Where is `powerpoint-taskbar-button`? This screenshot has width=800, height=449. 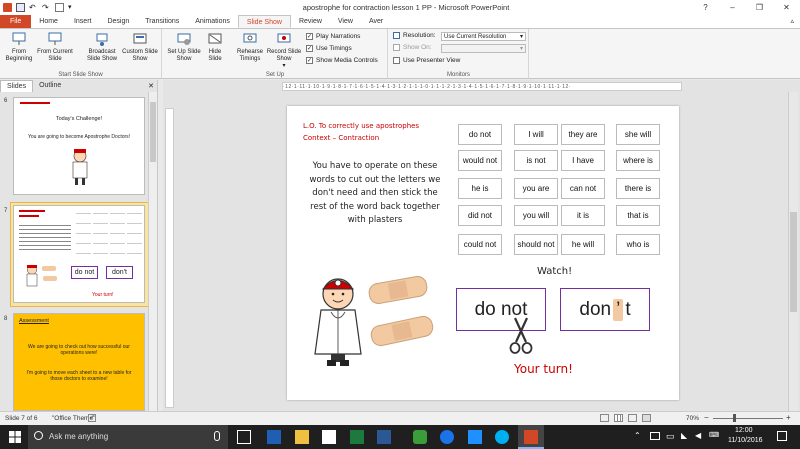
powerpoint-taskbar-button is located at coordinates (531, 437).